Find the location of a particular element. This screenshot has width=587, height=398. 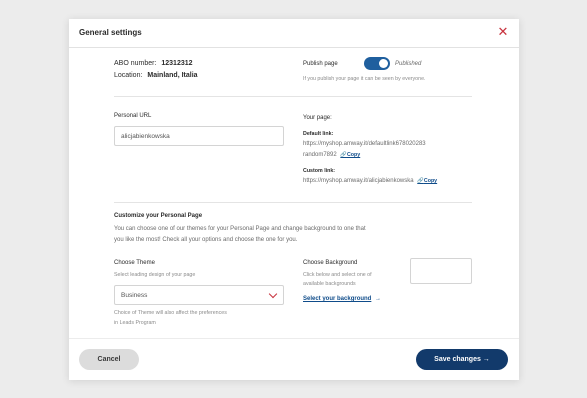

location: Location: Mainland, Italia is located at coordinates (156, 75).